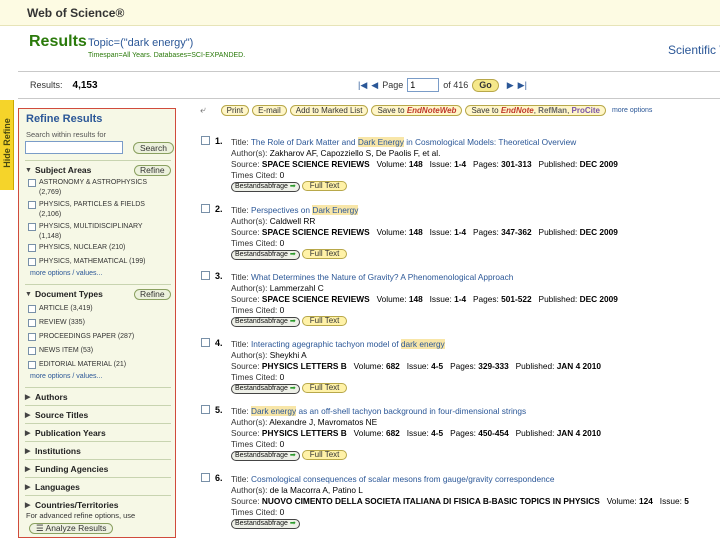 This screenshot has width=720, height=543. Describe the element at coordinates (235, 110) in the screenshot. I see `print-button: Print` at that location.